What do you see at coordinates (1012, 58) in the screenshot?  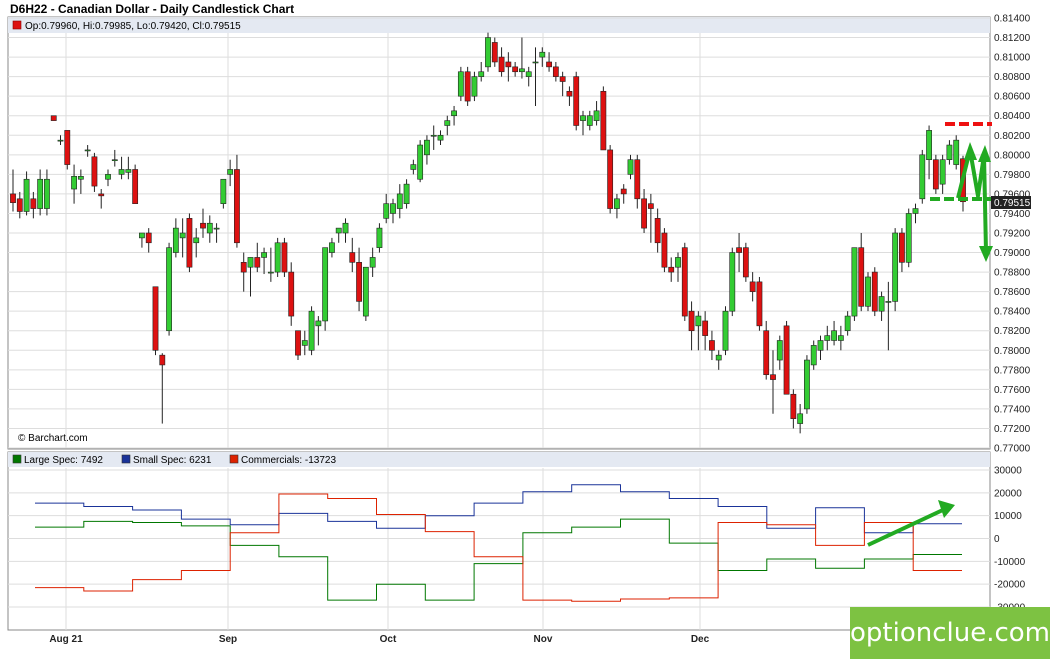 I see `price-tick-label: 0.81000` at bounding box center [1012, 58].